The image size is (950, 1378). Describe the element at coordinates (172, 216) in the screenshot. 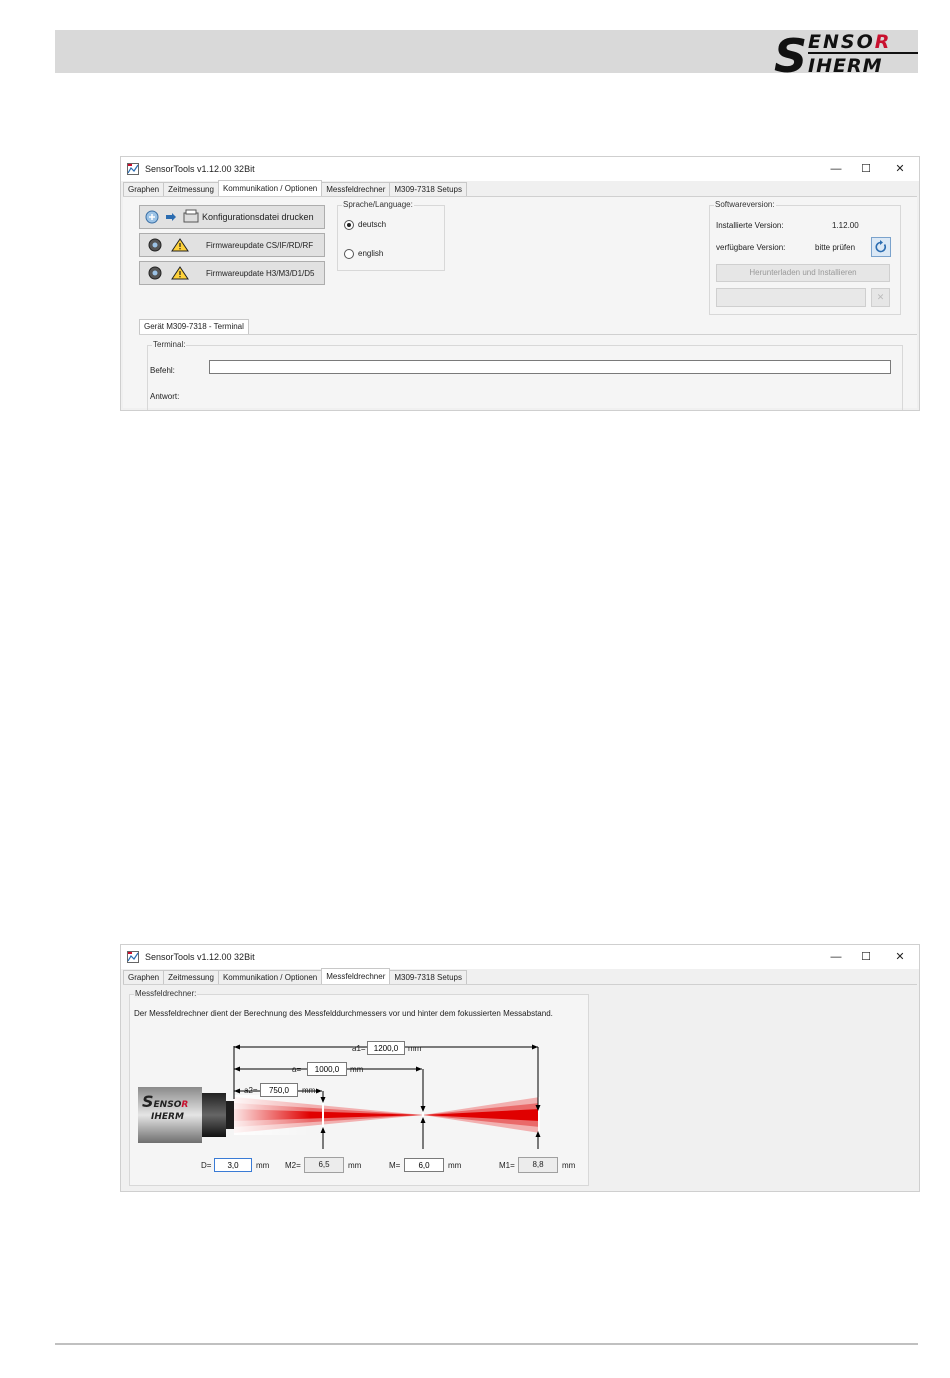

I see `print-config-icon` at that location.